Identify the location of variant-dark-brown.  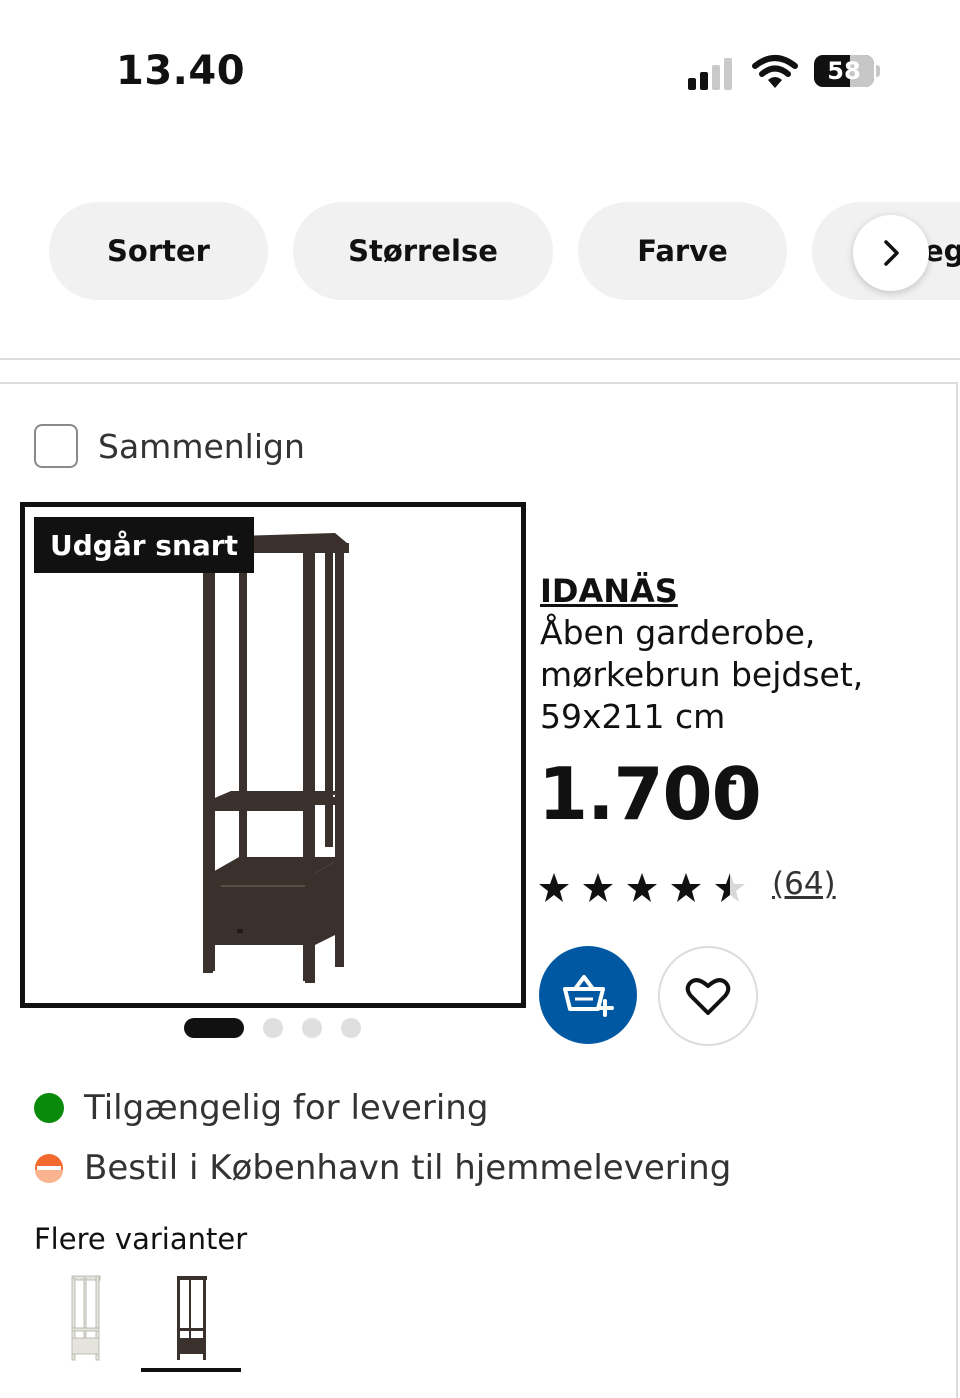
(191, 1321).